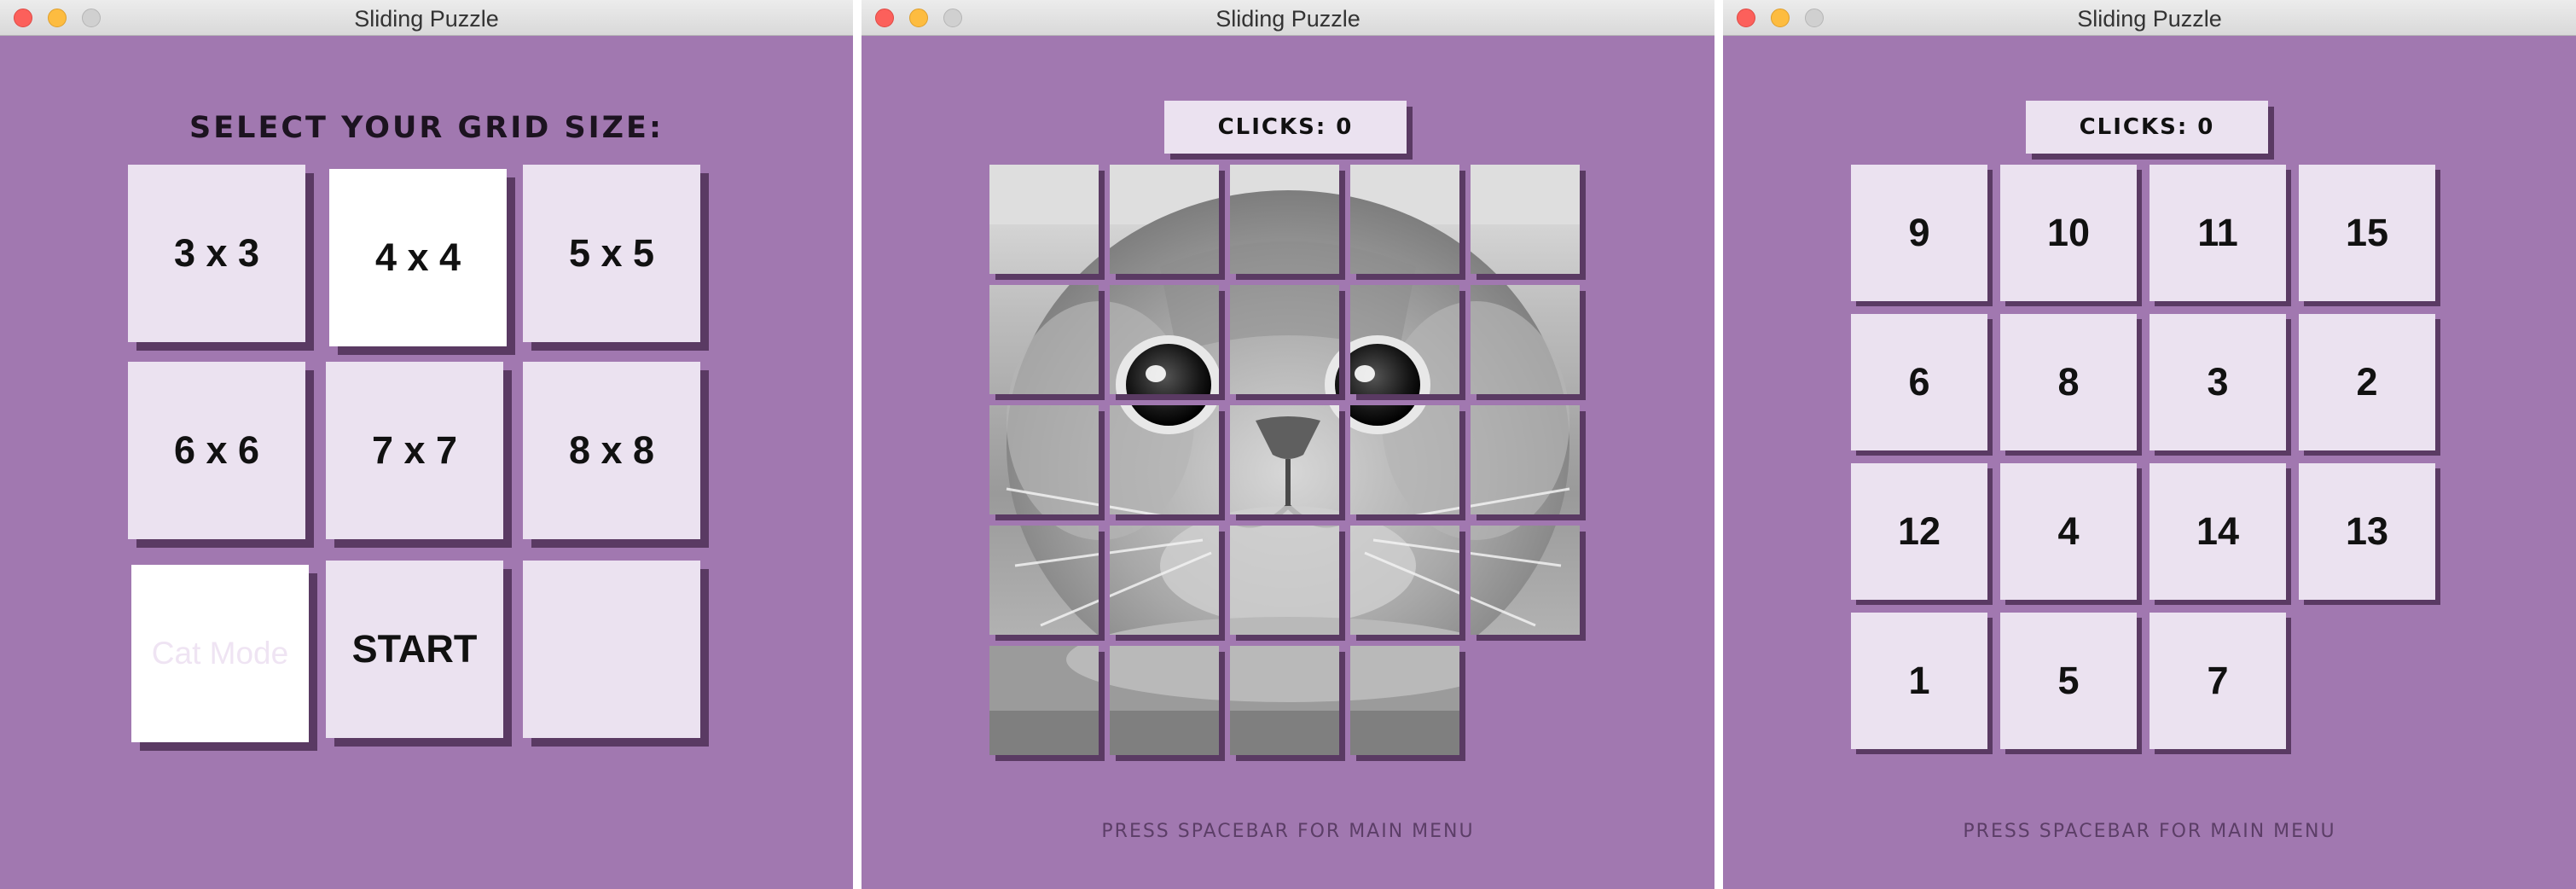 Image resolution: width=2576 pixels, height=889 pixels. What do you see at coordinates (418, 257) in the screenshot?
I see `grid-option-4x4: 4 x 4` at bounding box center [418, 257].